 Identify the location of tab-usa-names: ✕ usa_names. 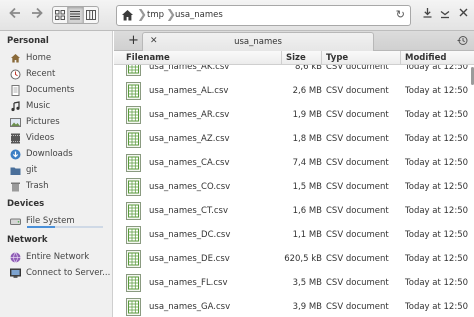
(258, 41).